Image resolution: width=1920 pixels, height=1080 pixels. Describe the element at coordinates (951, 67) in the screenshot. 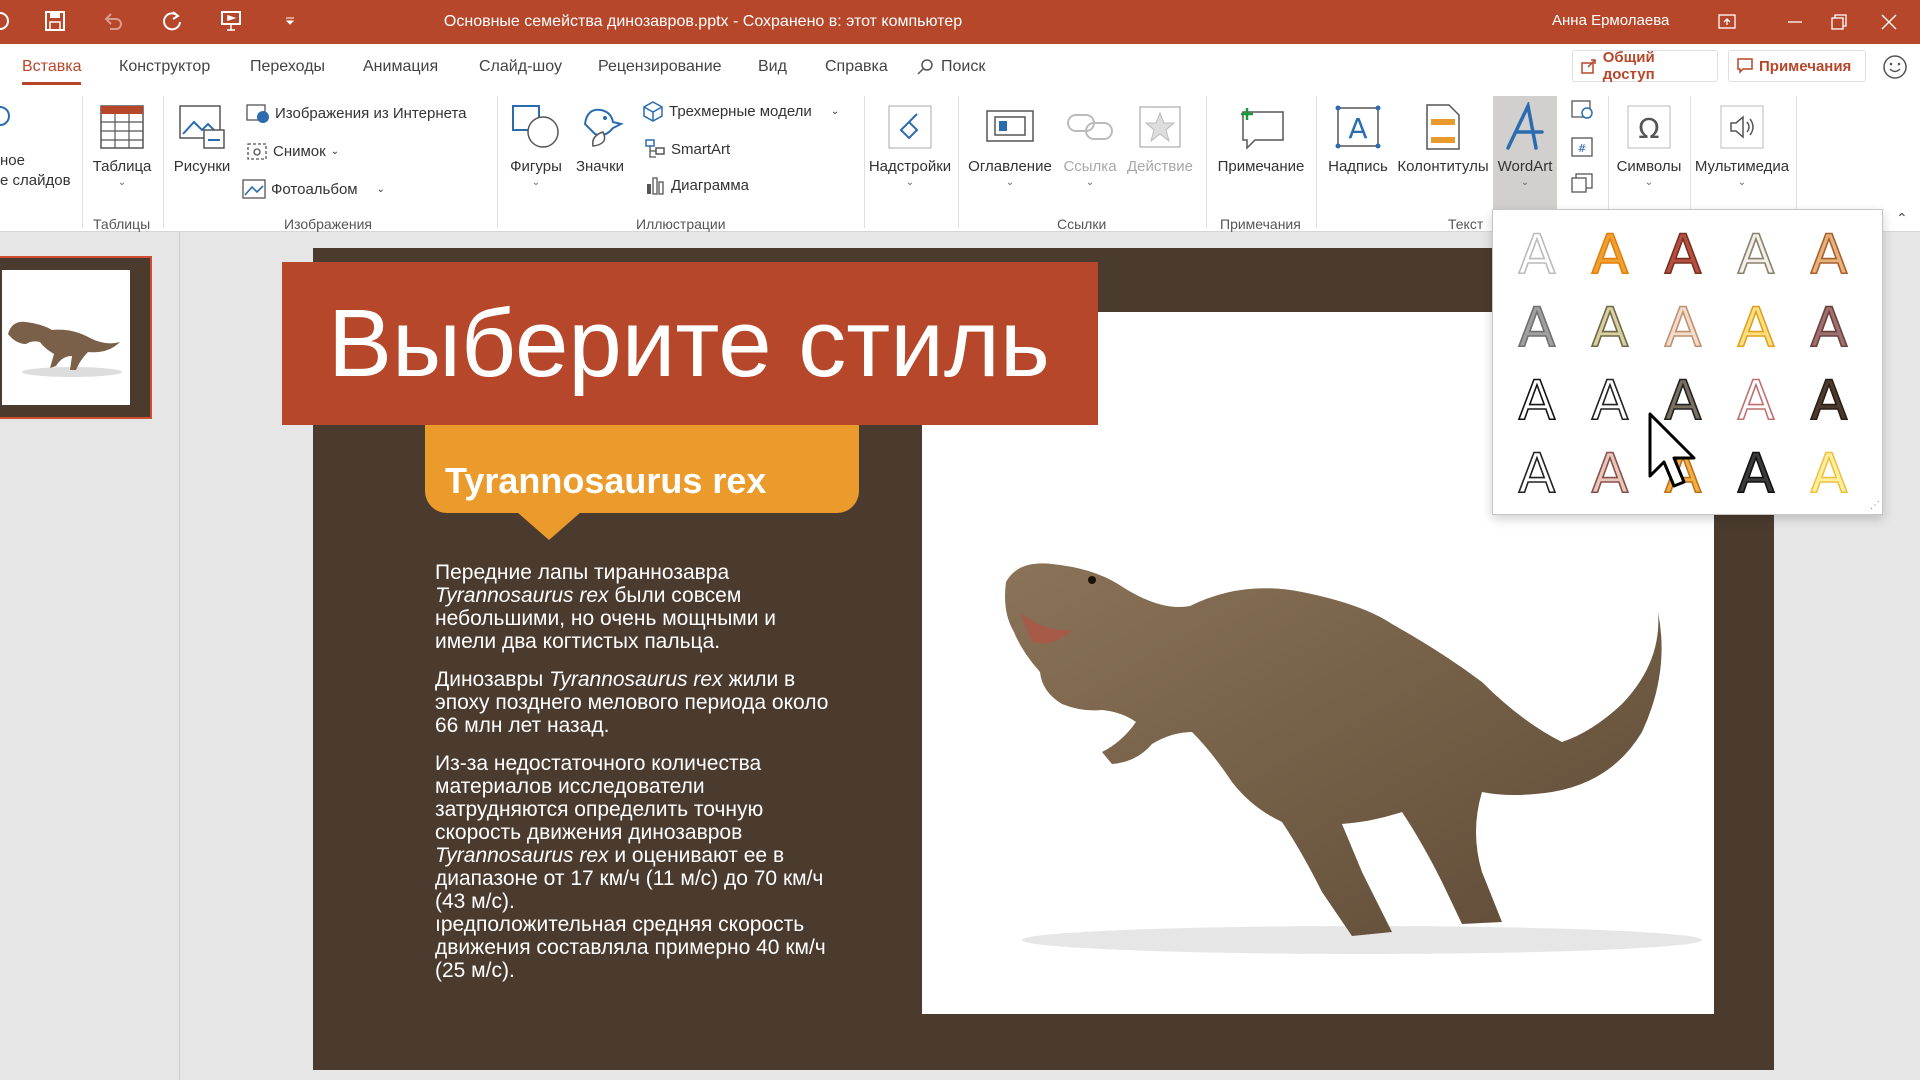

I see `search-box: Поиск` at that location.